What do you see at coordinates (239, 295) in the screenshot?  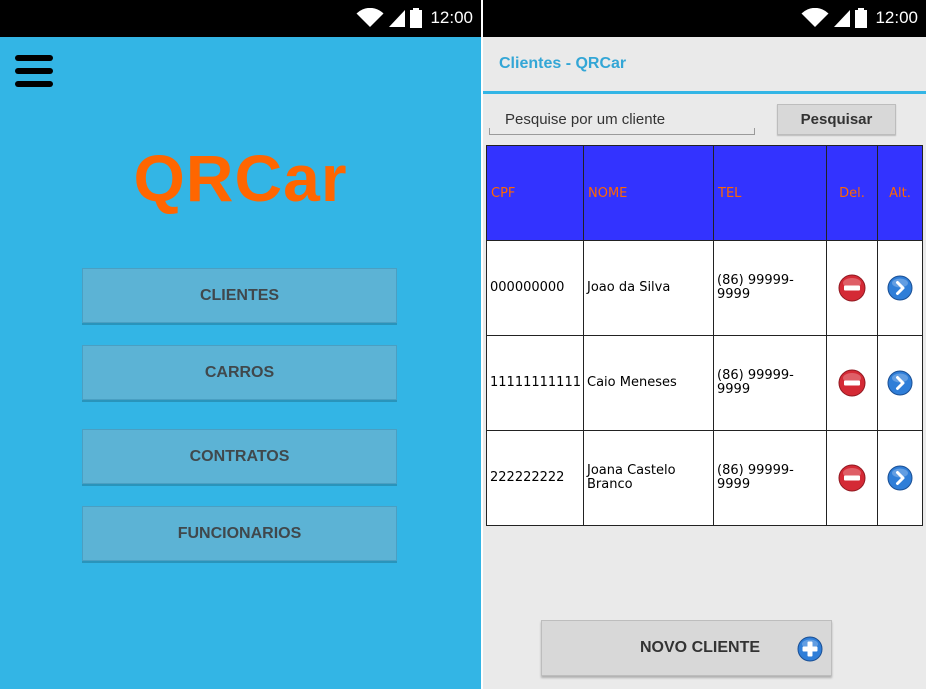 I see `clientes-button: CLIENTES` at bounding box center [239, 295].